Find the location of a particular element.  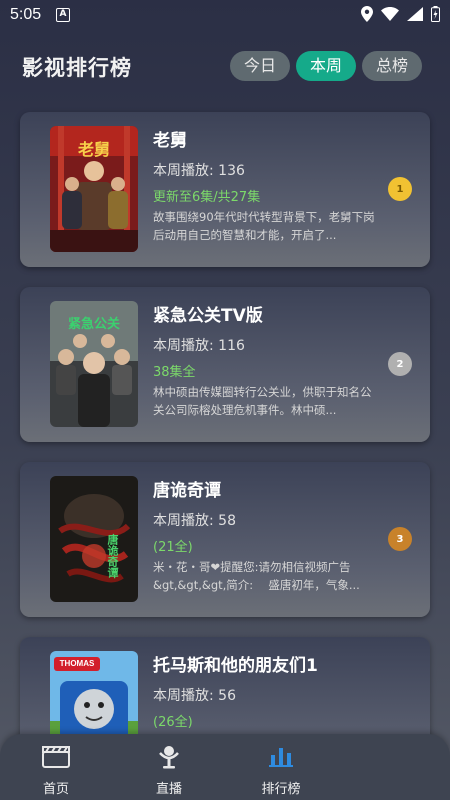

poster-image: 老舅 is located at coordinates (94, 189).